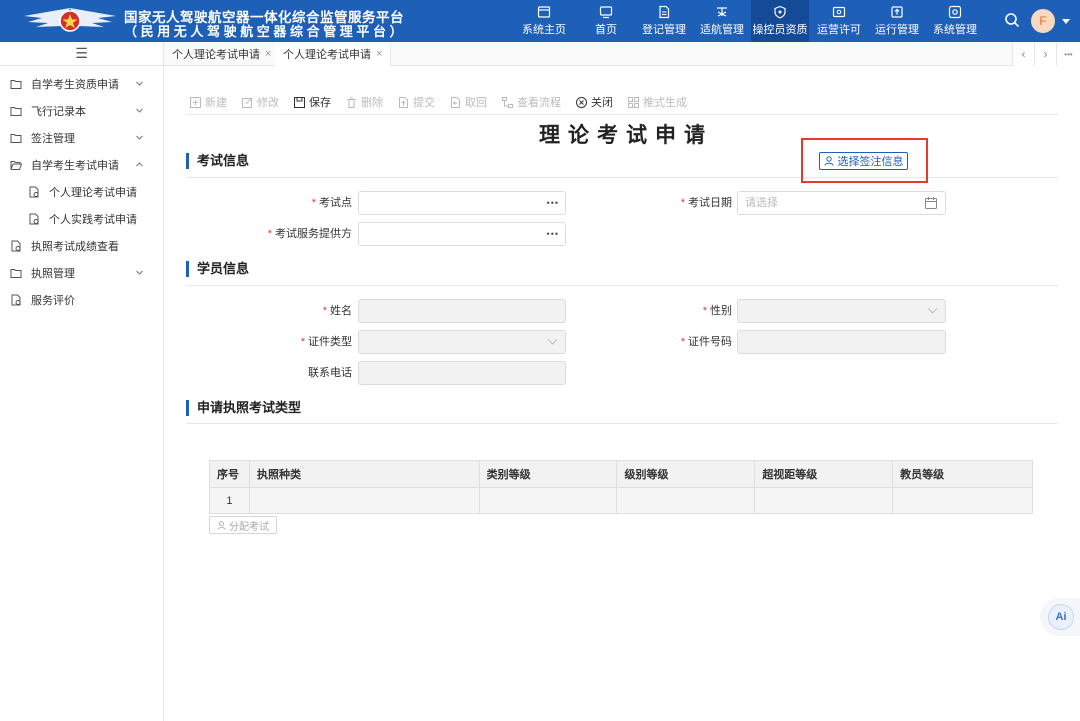 The width and height of the screenshot is (1080, 721). I want to click on trash-icon, so click(351, 102).